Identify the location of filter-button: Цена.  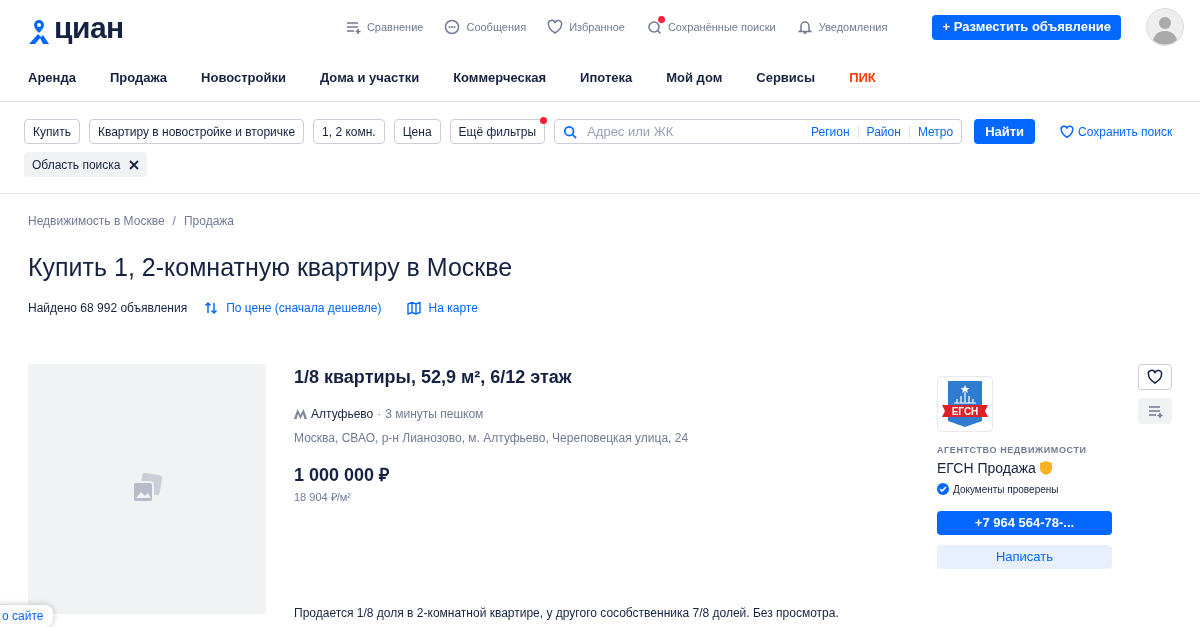
(417, 131).